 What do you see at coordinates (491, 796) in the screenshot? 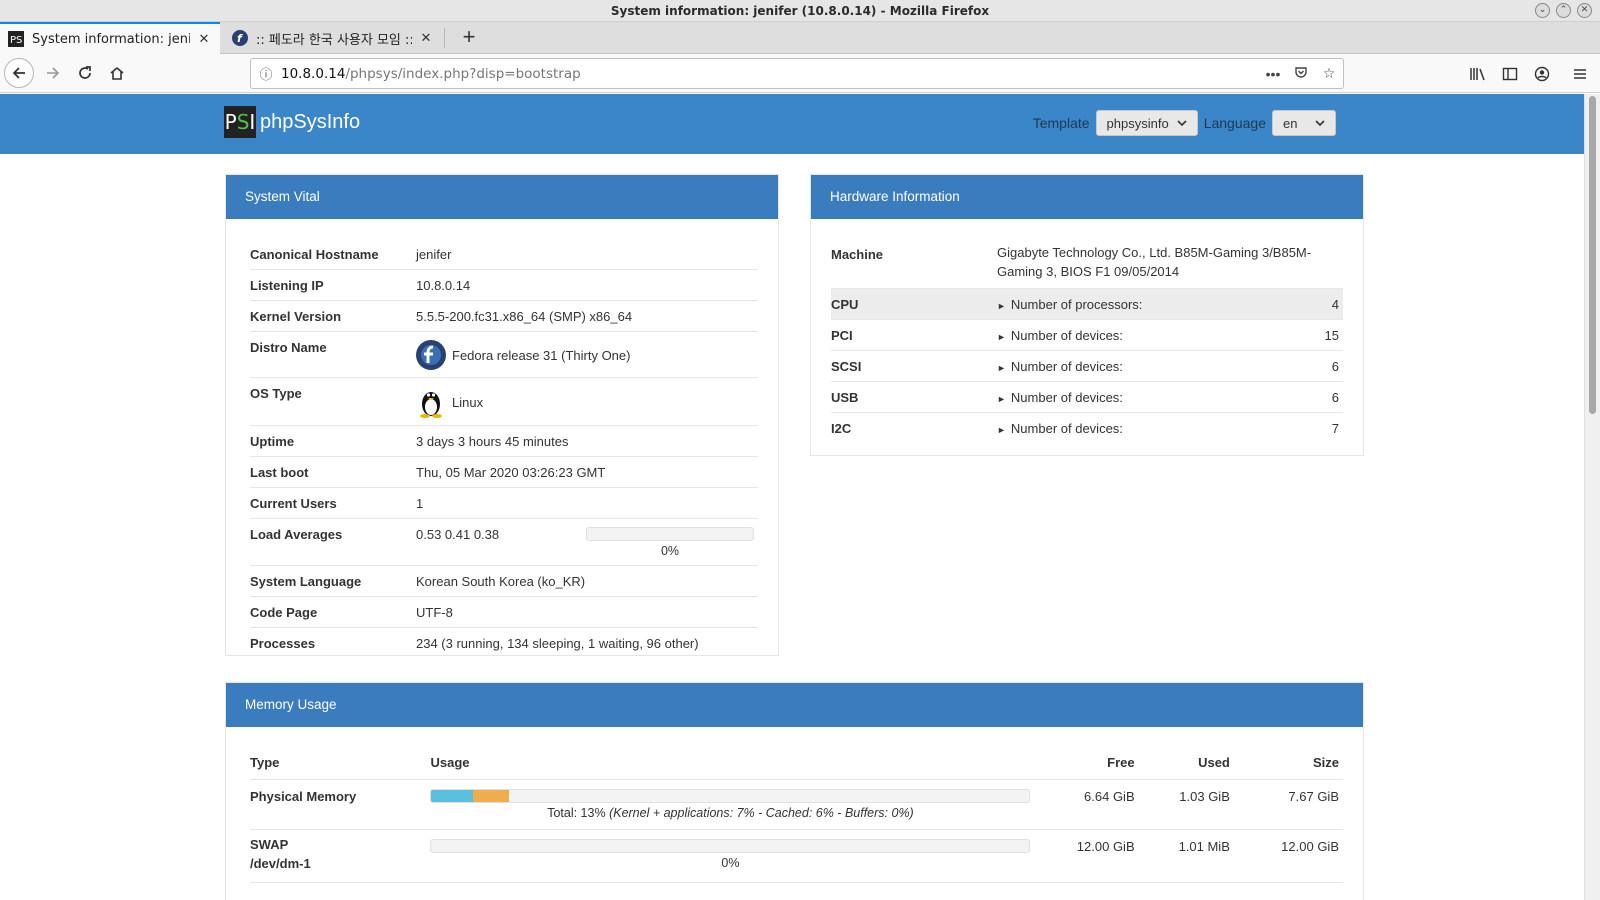
I see `memory-cached-segment` at bounding box center [491, 796].